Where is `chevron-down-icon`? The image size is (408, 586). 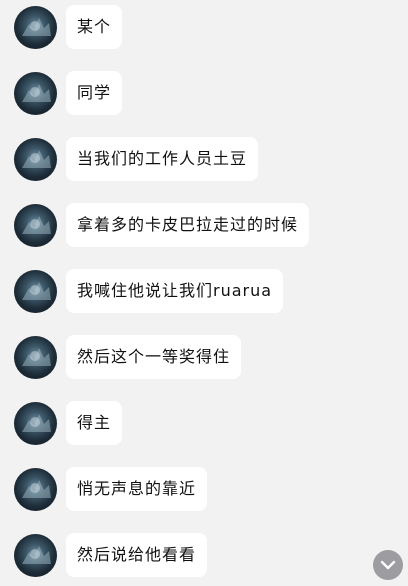
chevron-down-icon is located at coordinates (388, 565).